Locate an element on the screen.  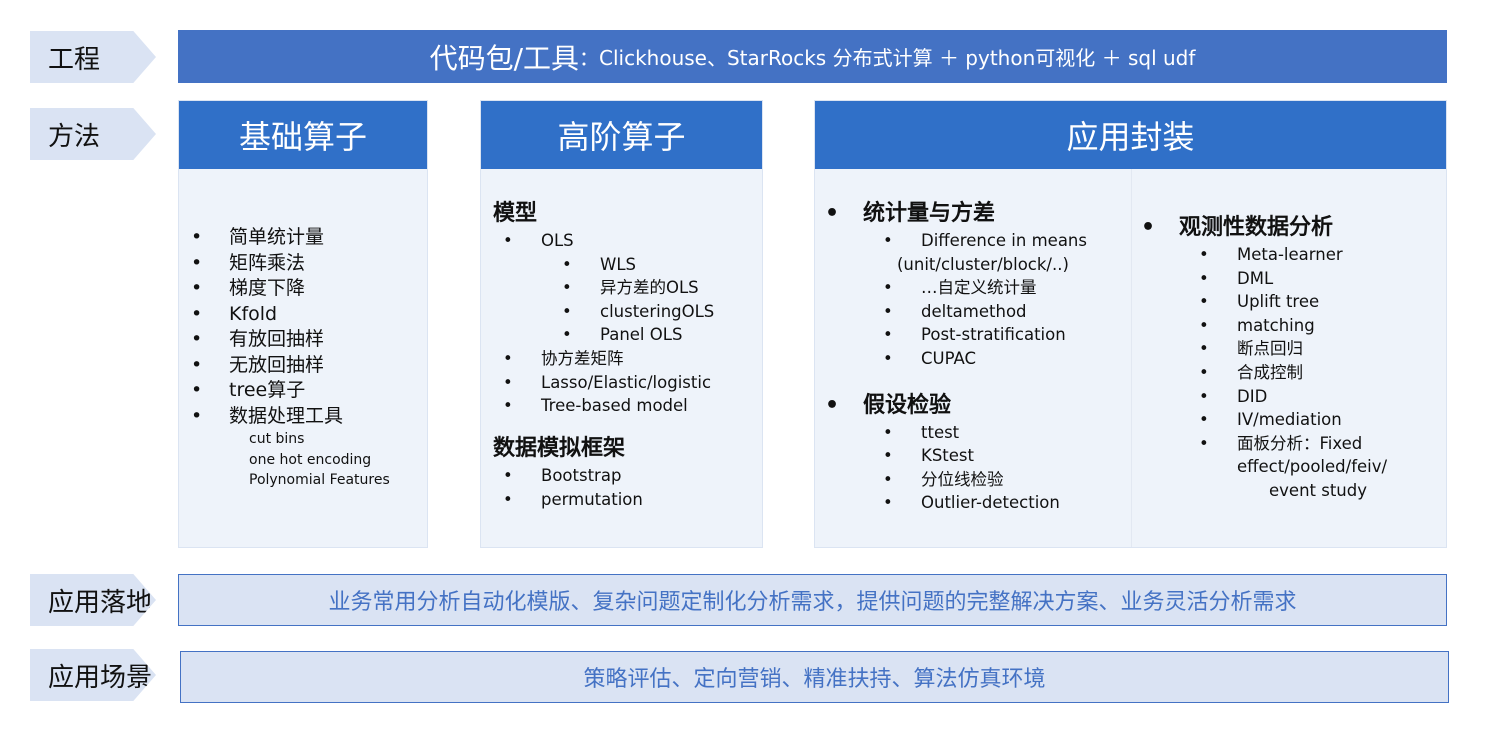
list-item: (unit/cluster/block/..) is located at coordinates (983, 264).